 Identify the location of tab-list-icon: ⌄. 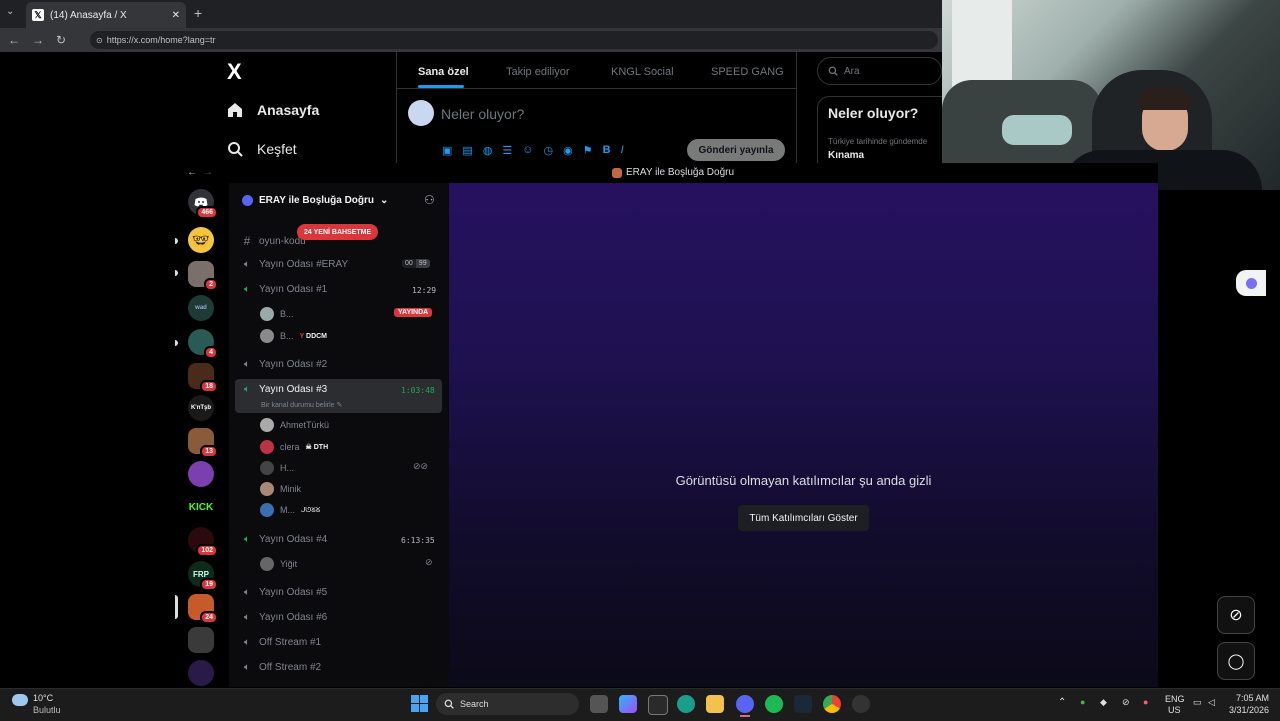
(10, 11).